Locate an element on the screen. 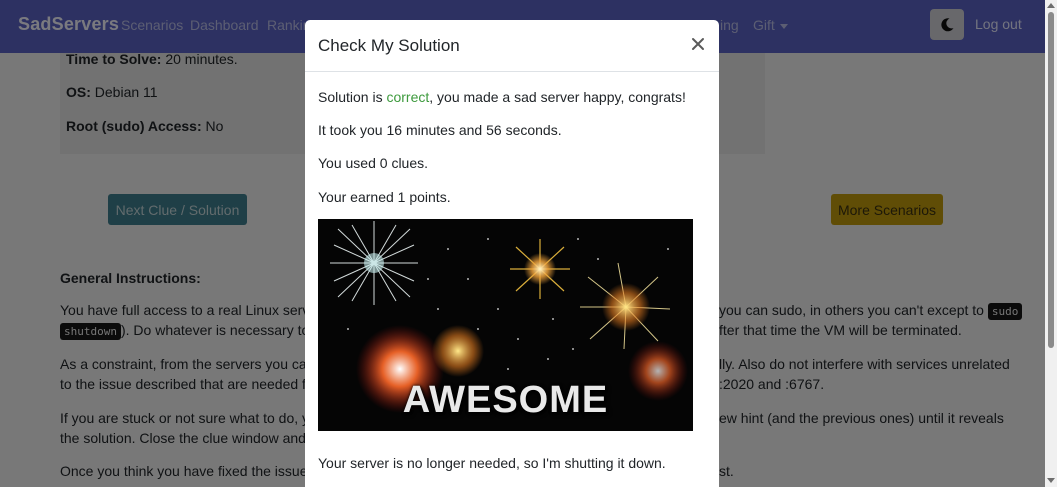  scrollbar-thumb is located at coordinates (1051, 180).